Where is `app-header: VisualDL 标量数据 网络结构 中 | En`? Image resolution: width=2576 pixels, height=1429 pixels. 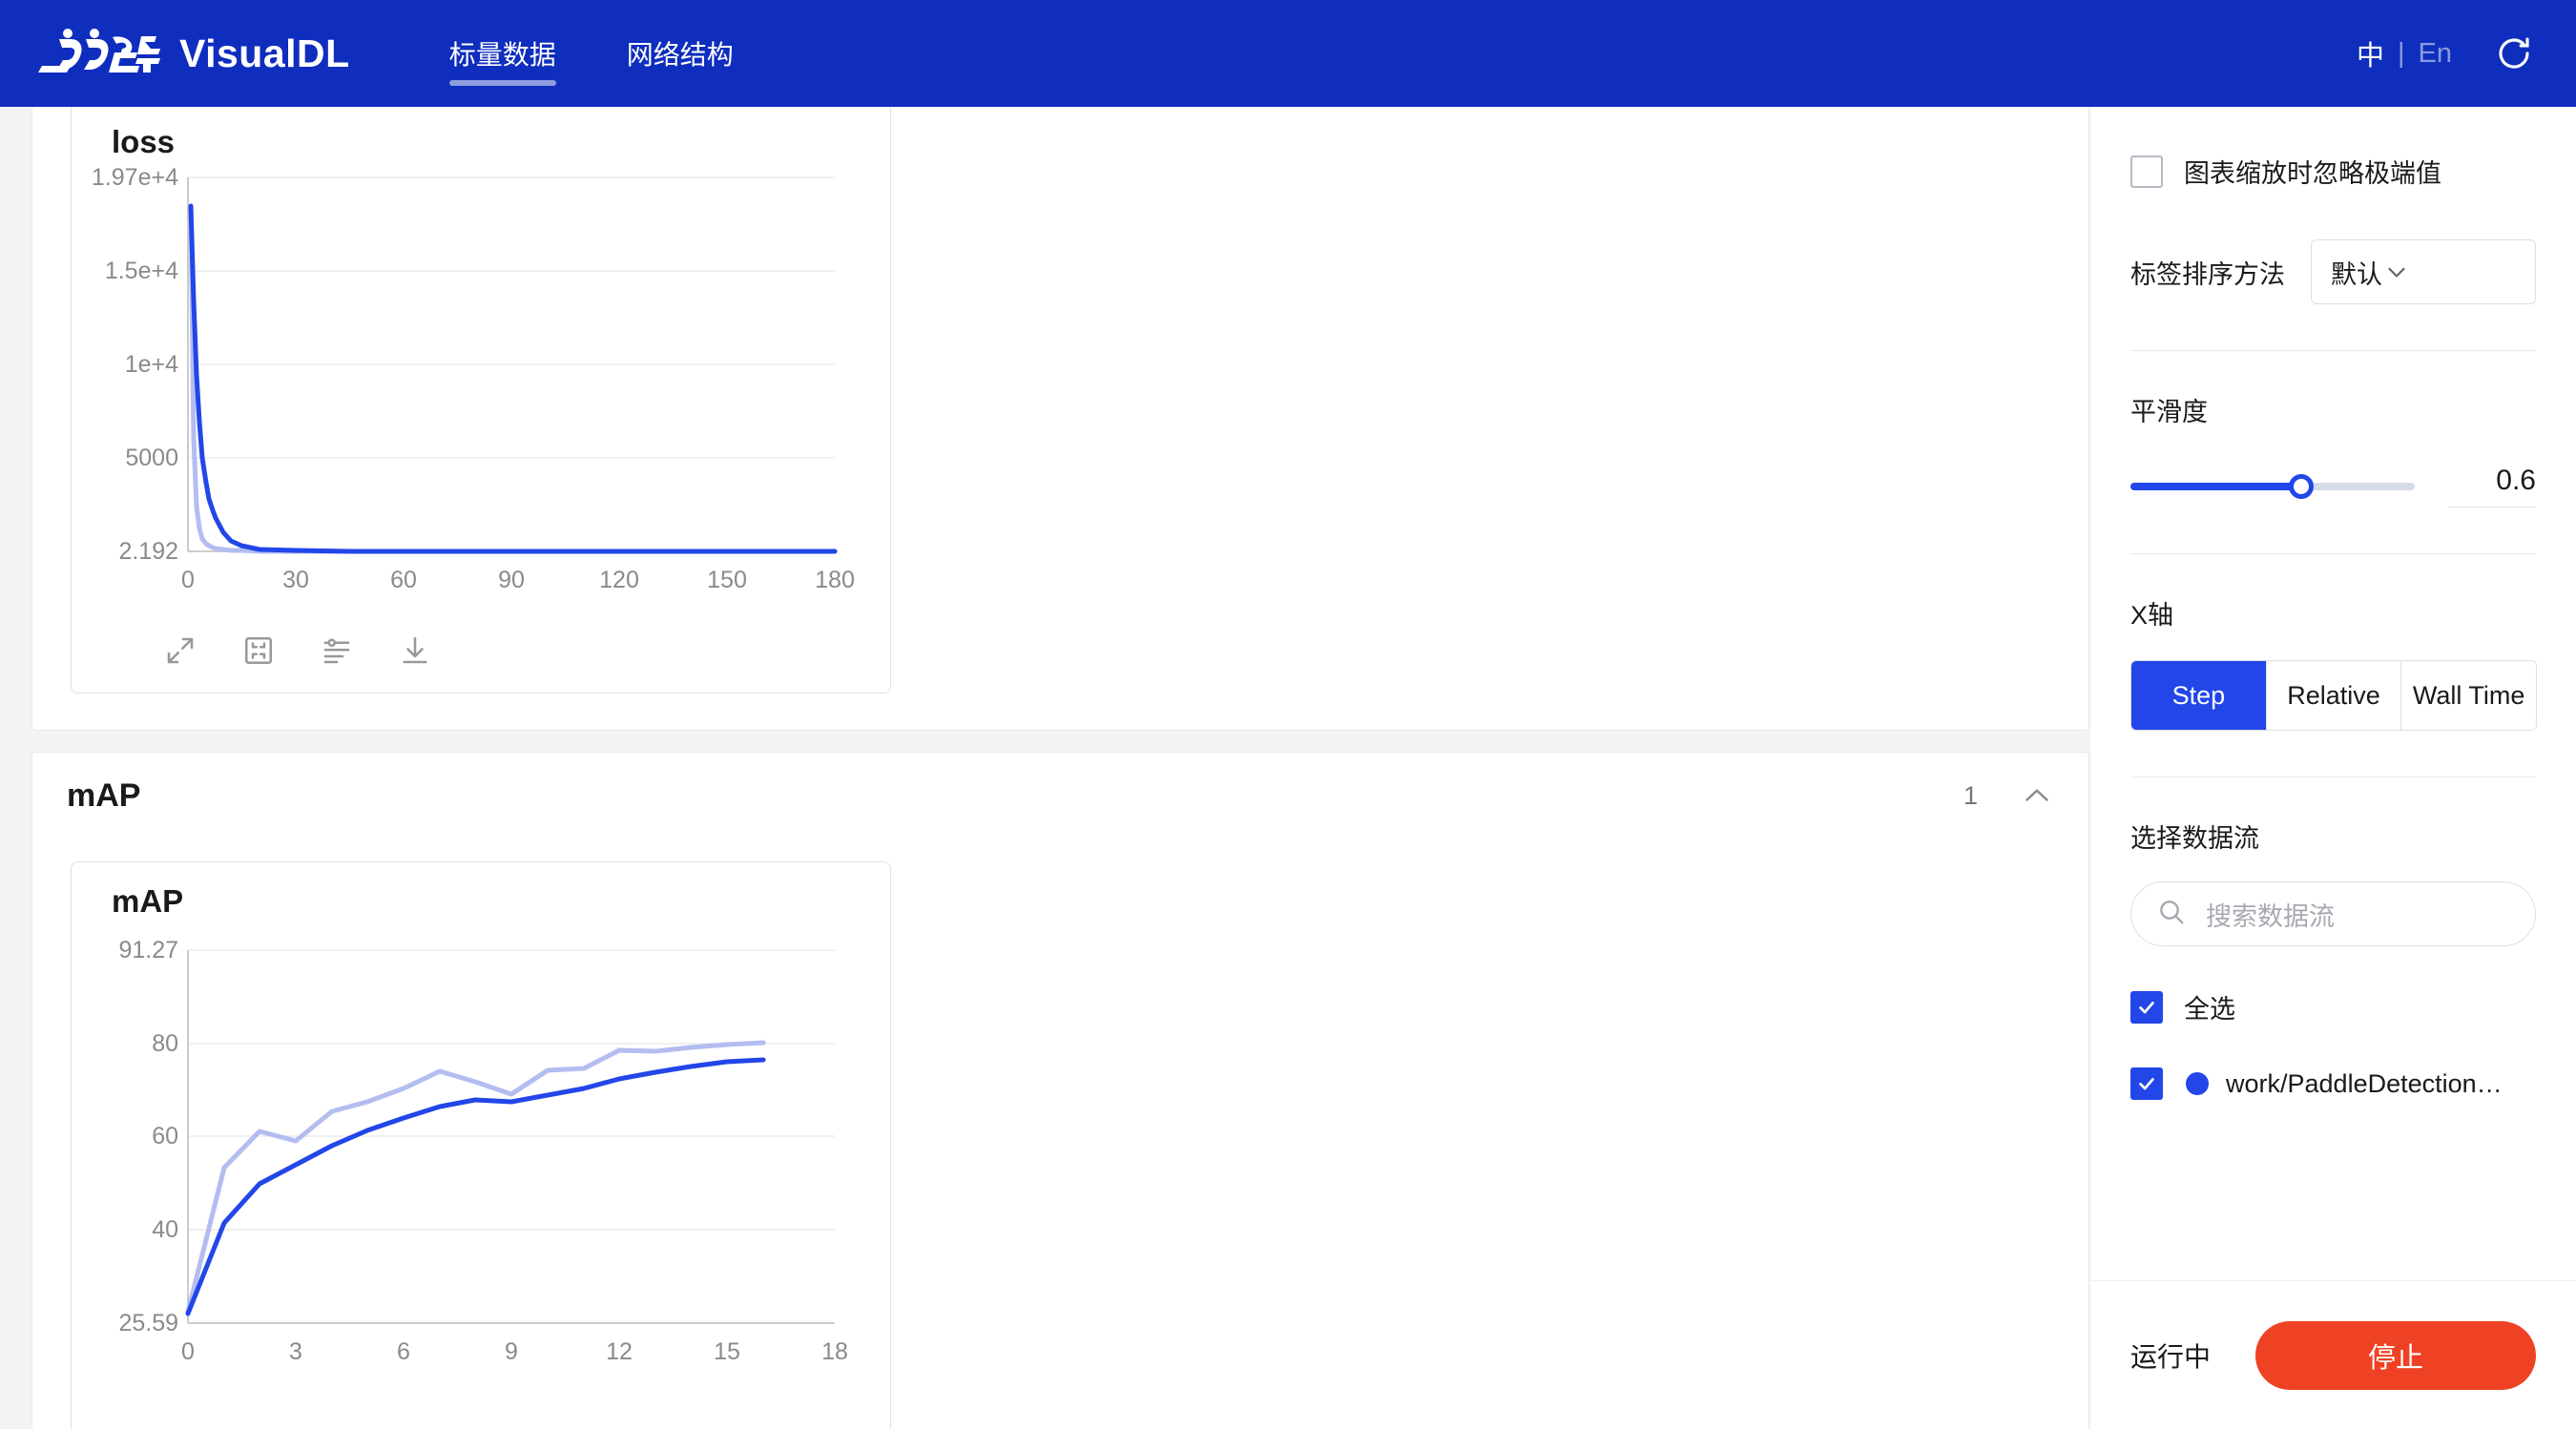
app-header: VisualDL 标量数据 网络结构 中 | En is located at coordinates (1288, 54).